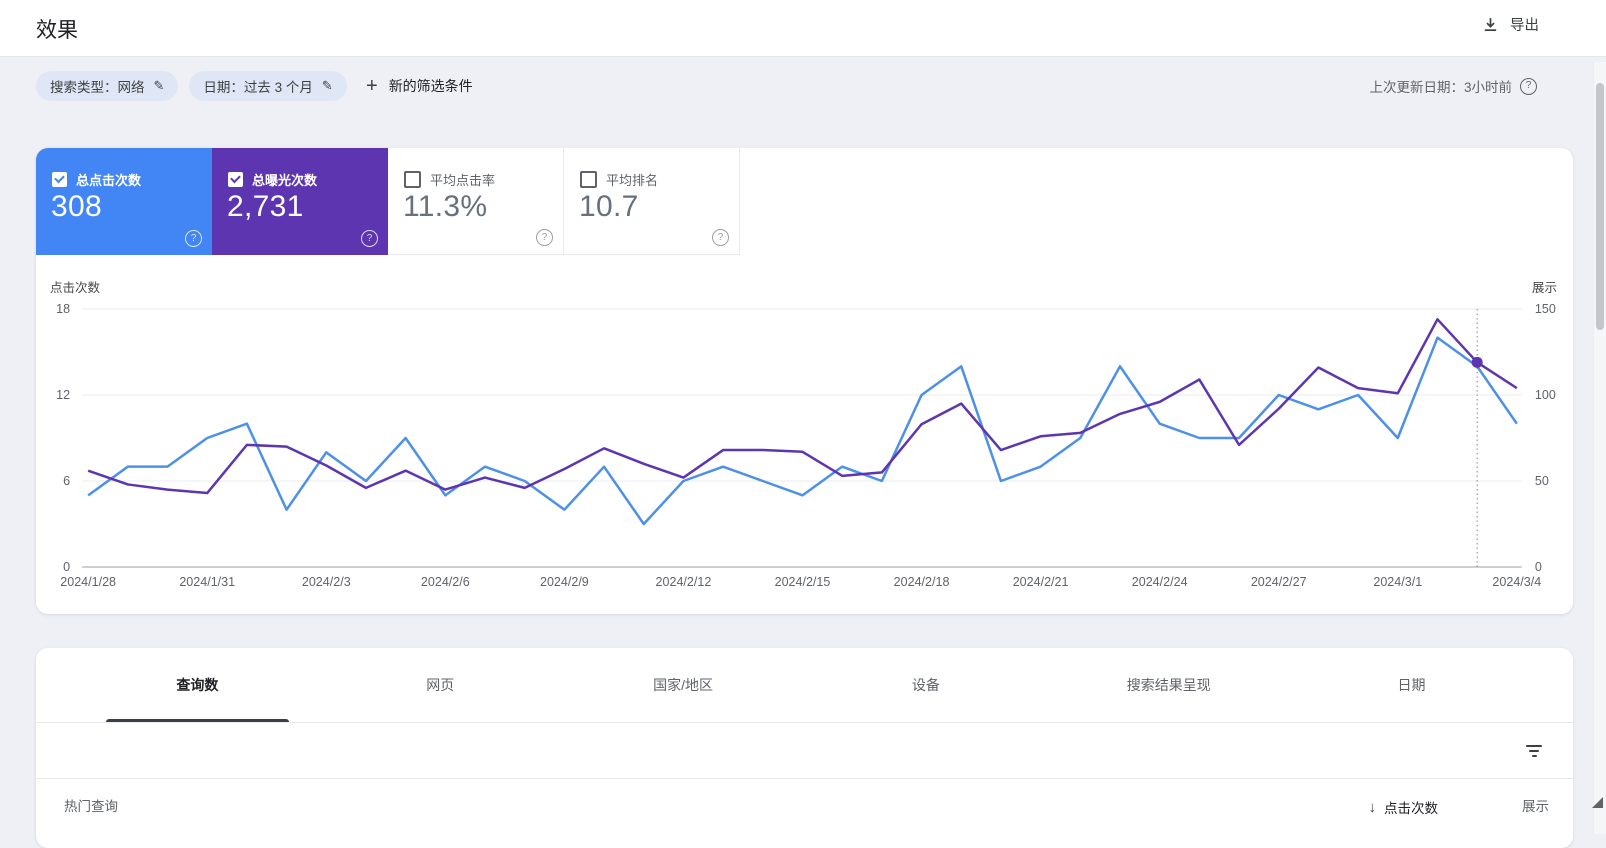  What do you see at coordinates (922, 582) in the screenshot?
I see `x-axis-tick: 2024/2/18` at bounding box center [922, 582].